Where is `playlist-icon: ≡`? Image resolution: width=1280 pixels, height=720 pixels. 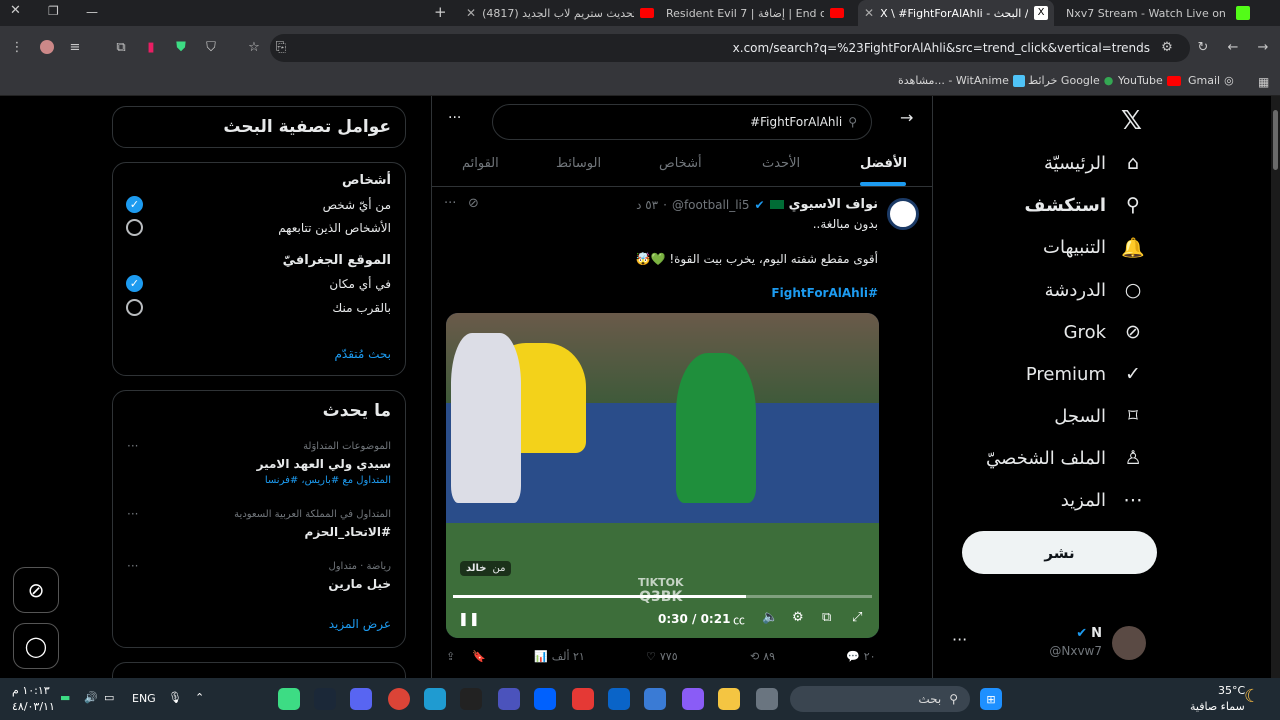 playlist-icon: ≡ is located at coordinates (75, 47).